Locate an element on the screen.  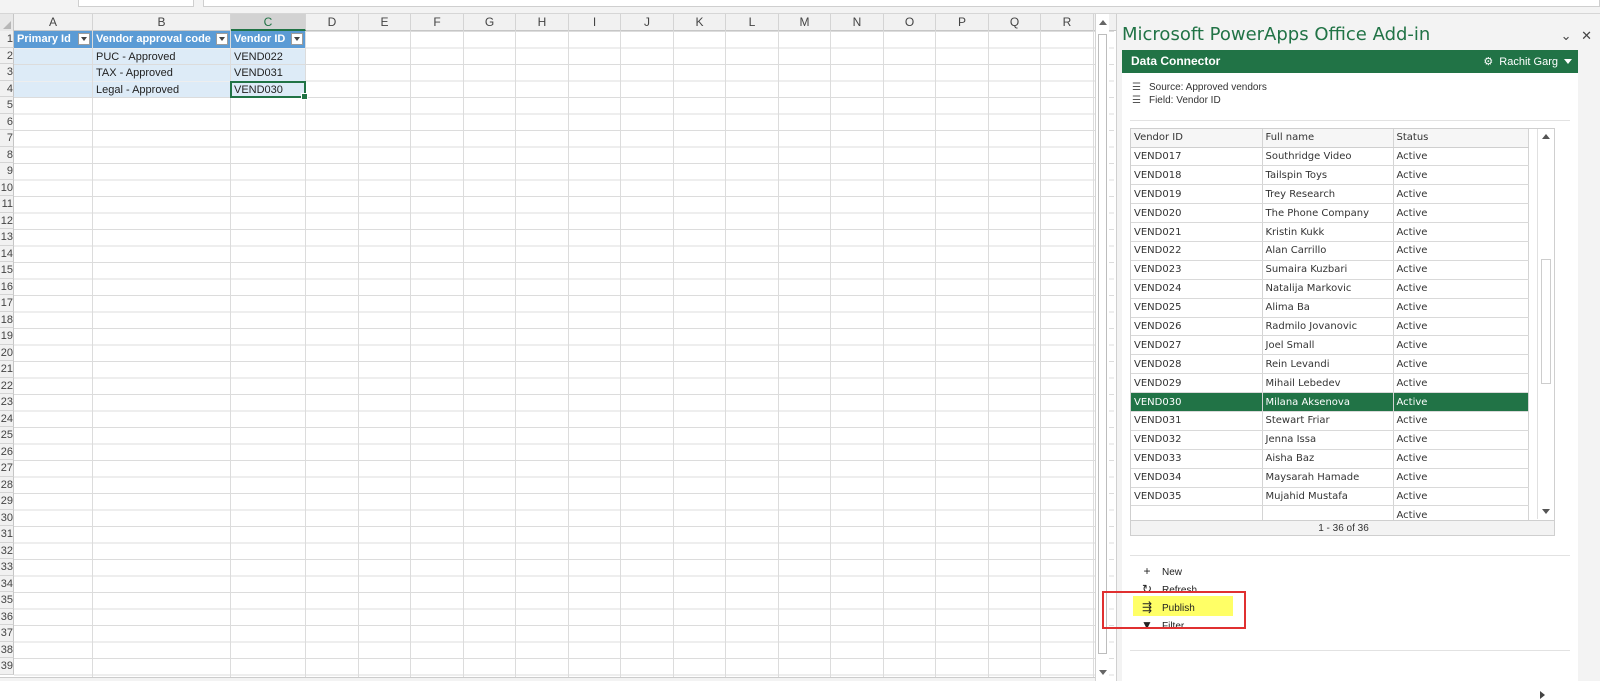
table-row: VEND024 Natalija Markovic Active is located at coordinates (1330, 289).